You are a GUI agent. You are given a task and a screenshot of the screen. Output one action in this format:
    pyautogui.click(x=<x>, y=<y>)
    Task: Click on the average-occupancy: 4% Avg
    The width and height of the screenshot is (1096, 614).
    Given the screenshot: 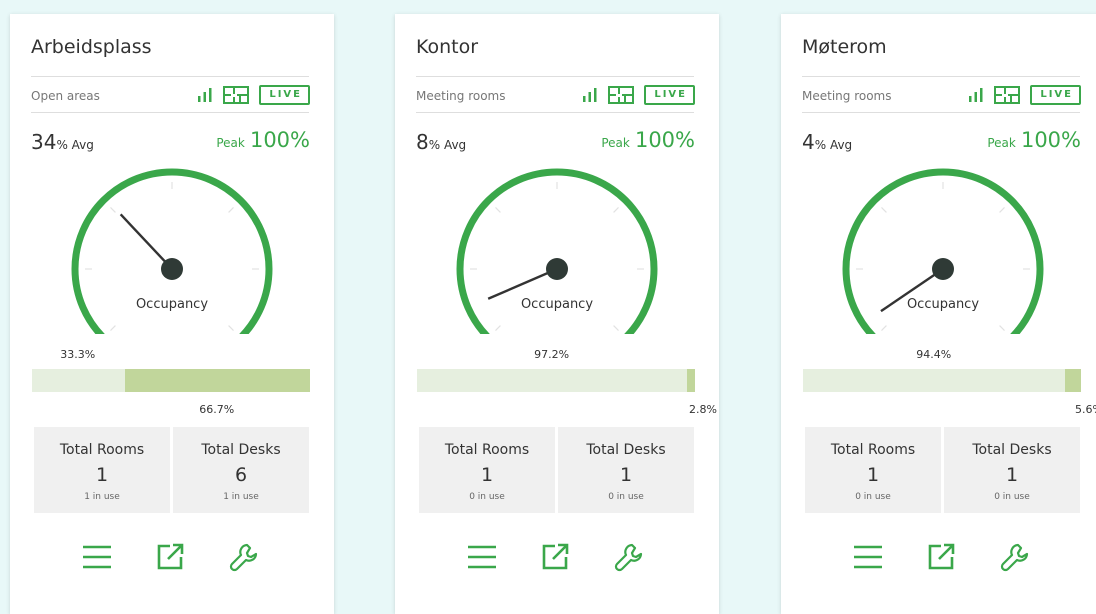 What is the action you would take?
    pyautogui.click(x=827, y=142)
    